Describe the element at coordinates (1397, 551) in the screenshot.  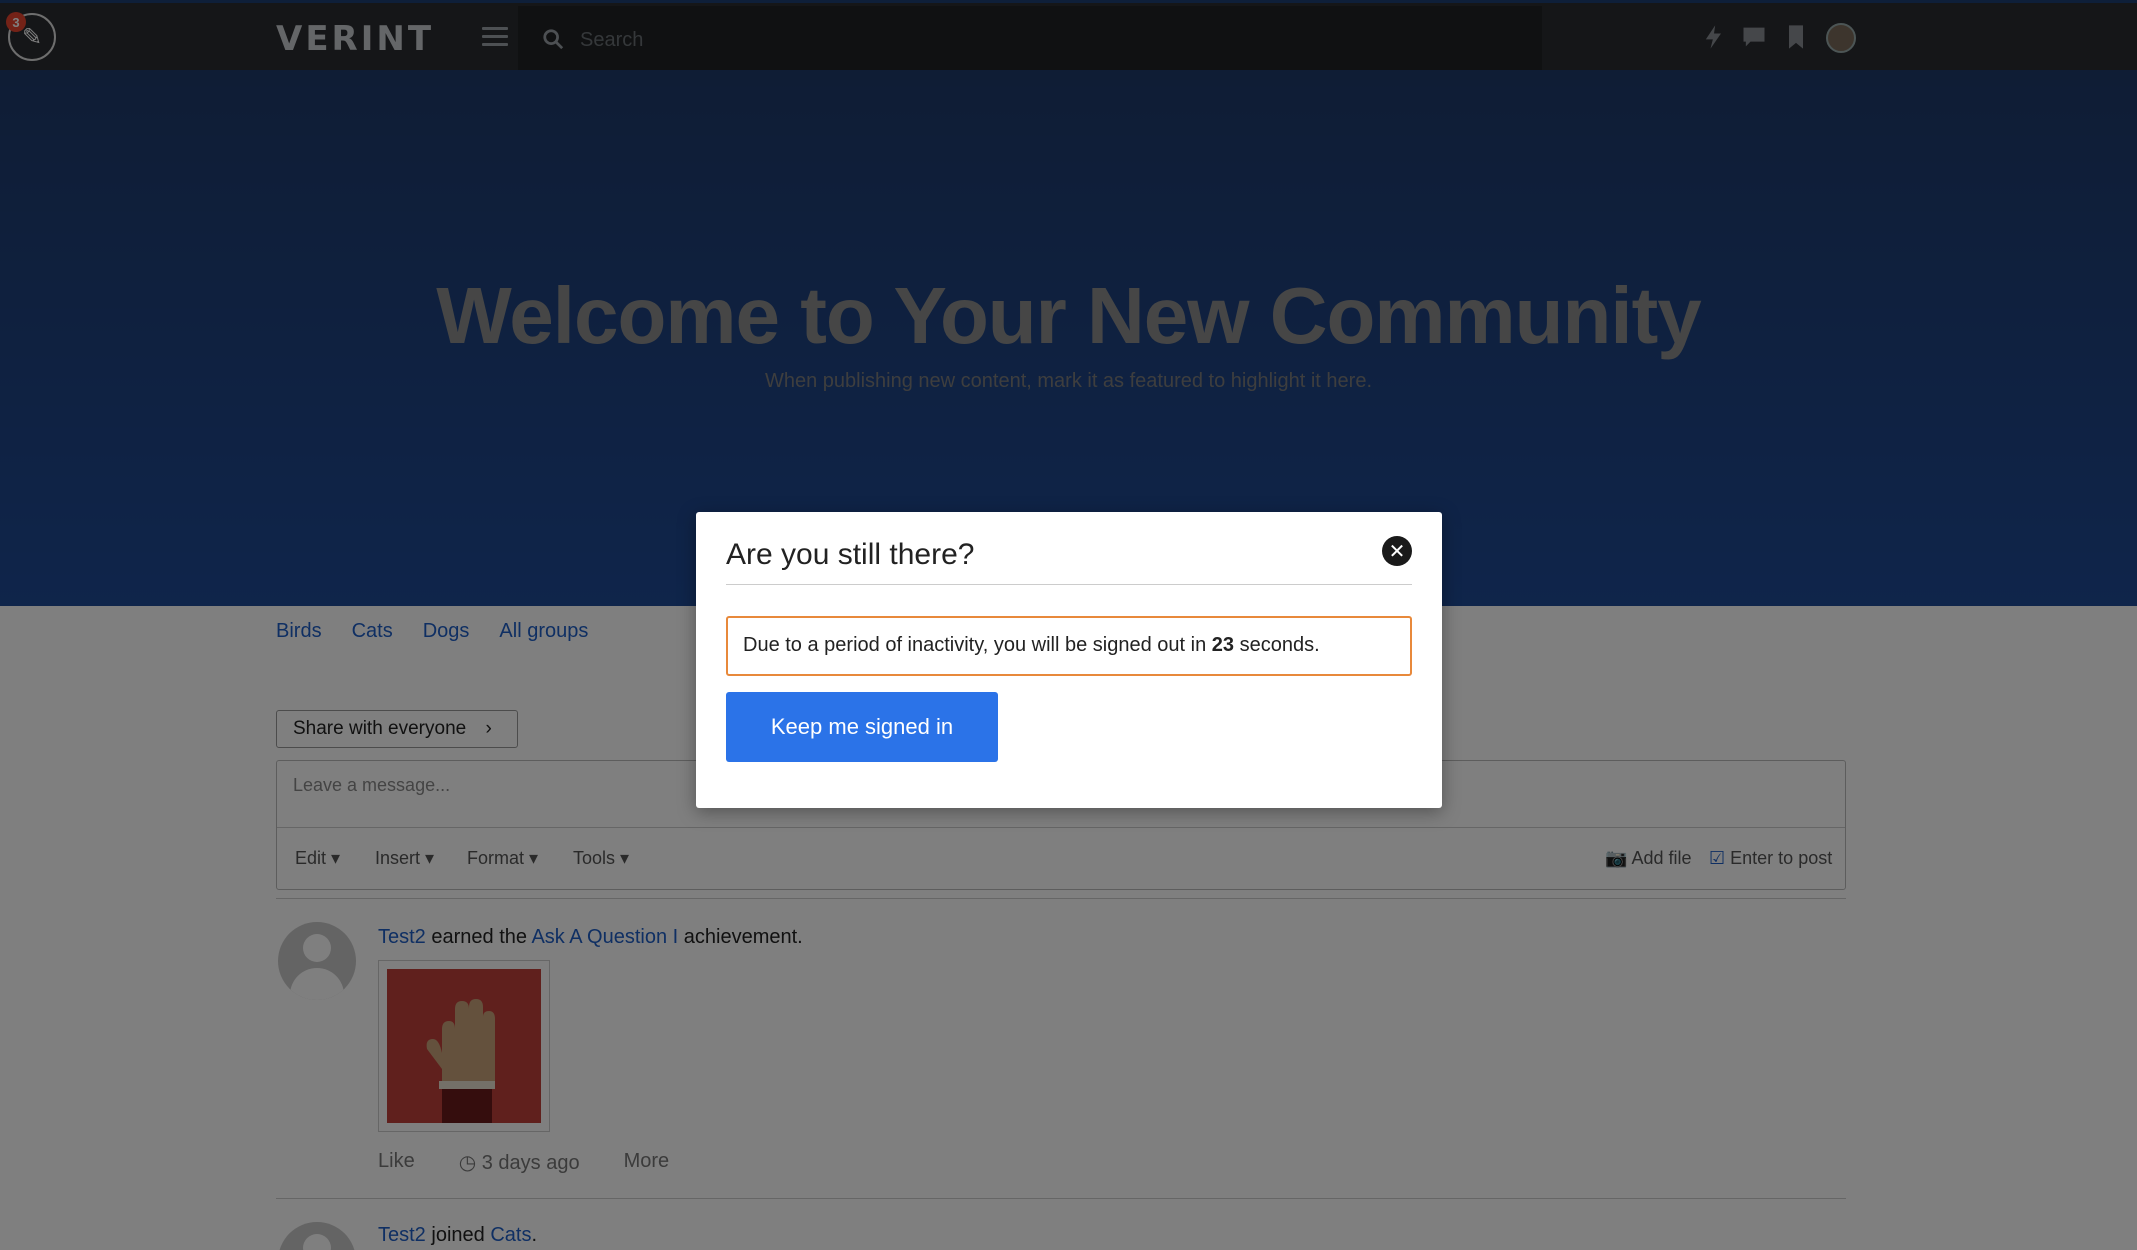
I see `close-icon: ✕` at that location.